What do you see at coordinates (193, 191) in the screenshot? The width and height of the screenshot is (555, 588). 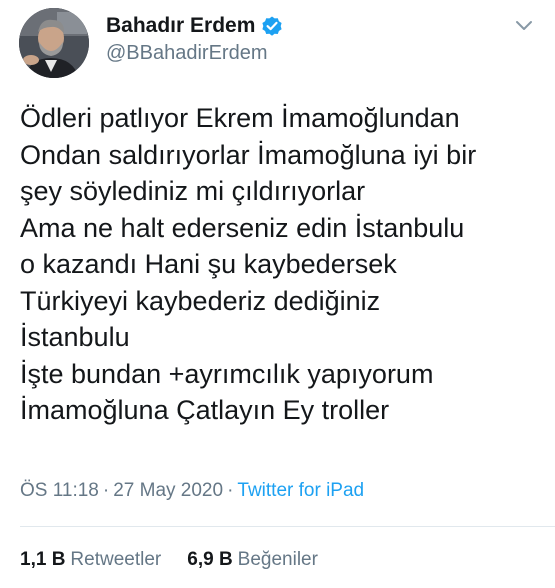 I see `tweet-line: şey söylediniz mi çıldırıyorlar` at bounding box center [193, 191].